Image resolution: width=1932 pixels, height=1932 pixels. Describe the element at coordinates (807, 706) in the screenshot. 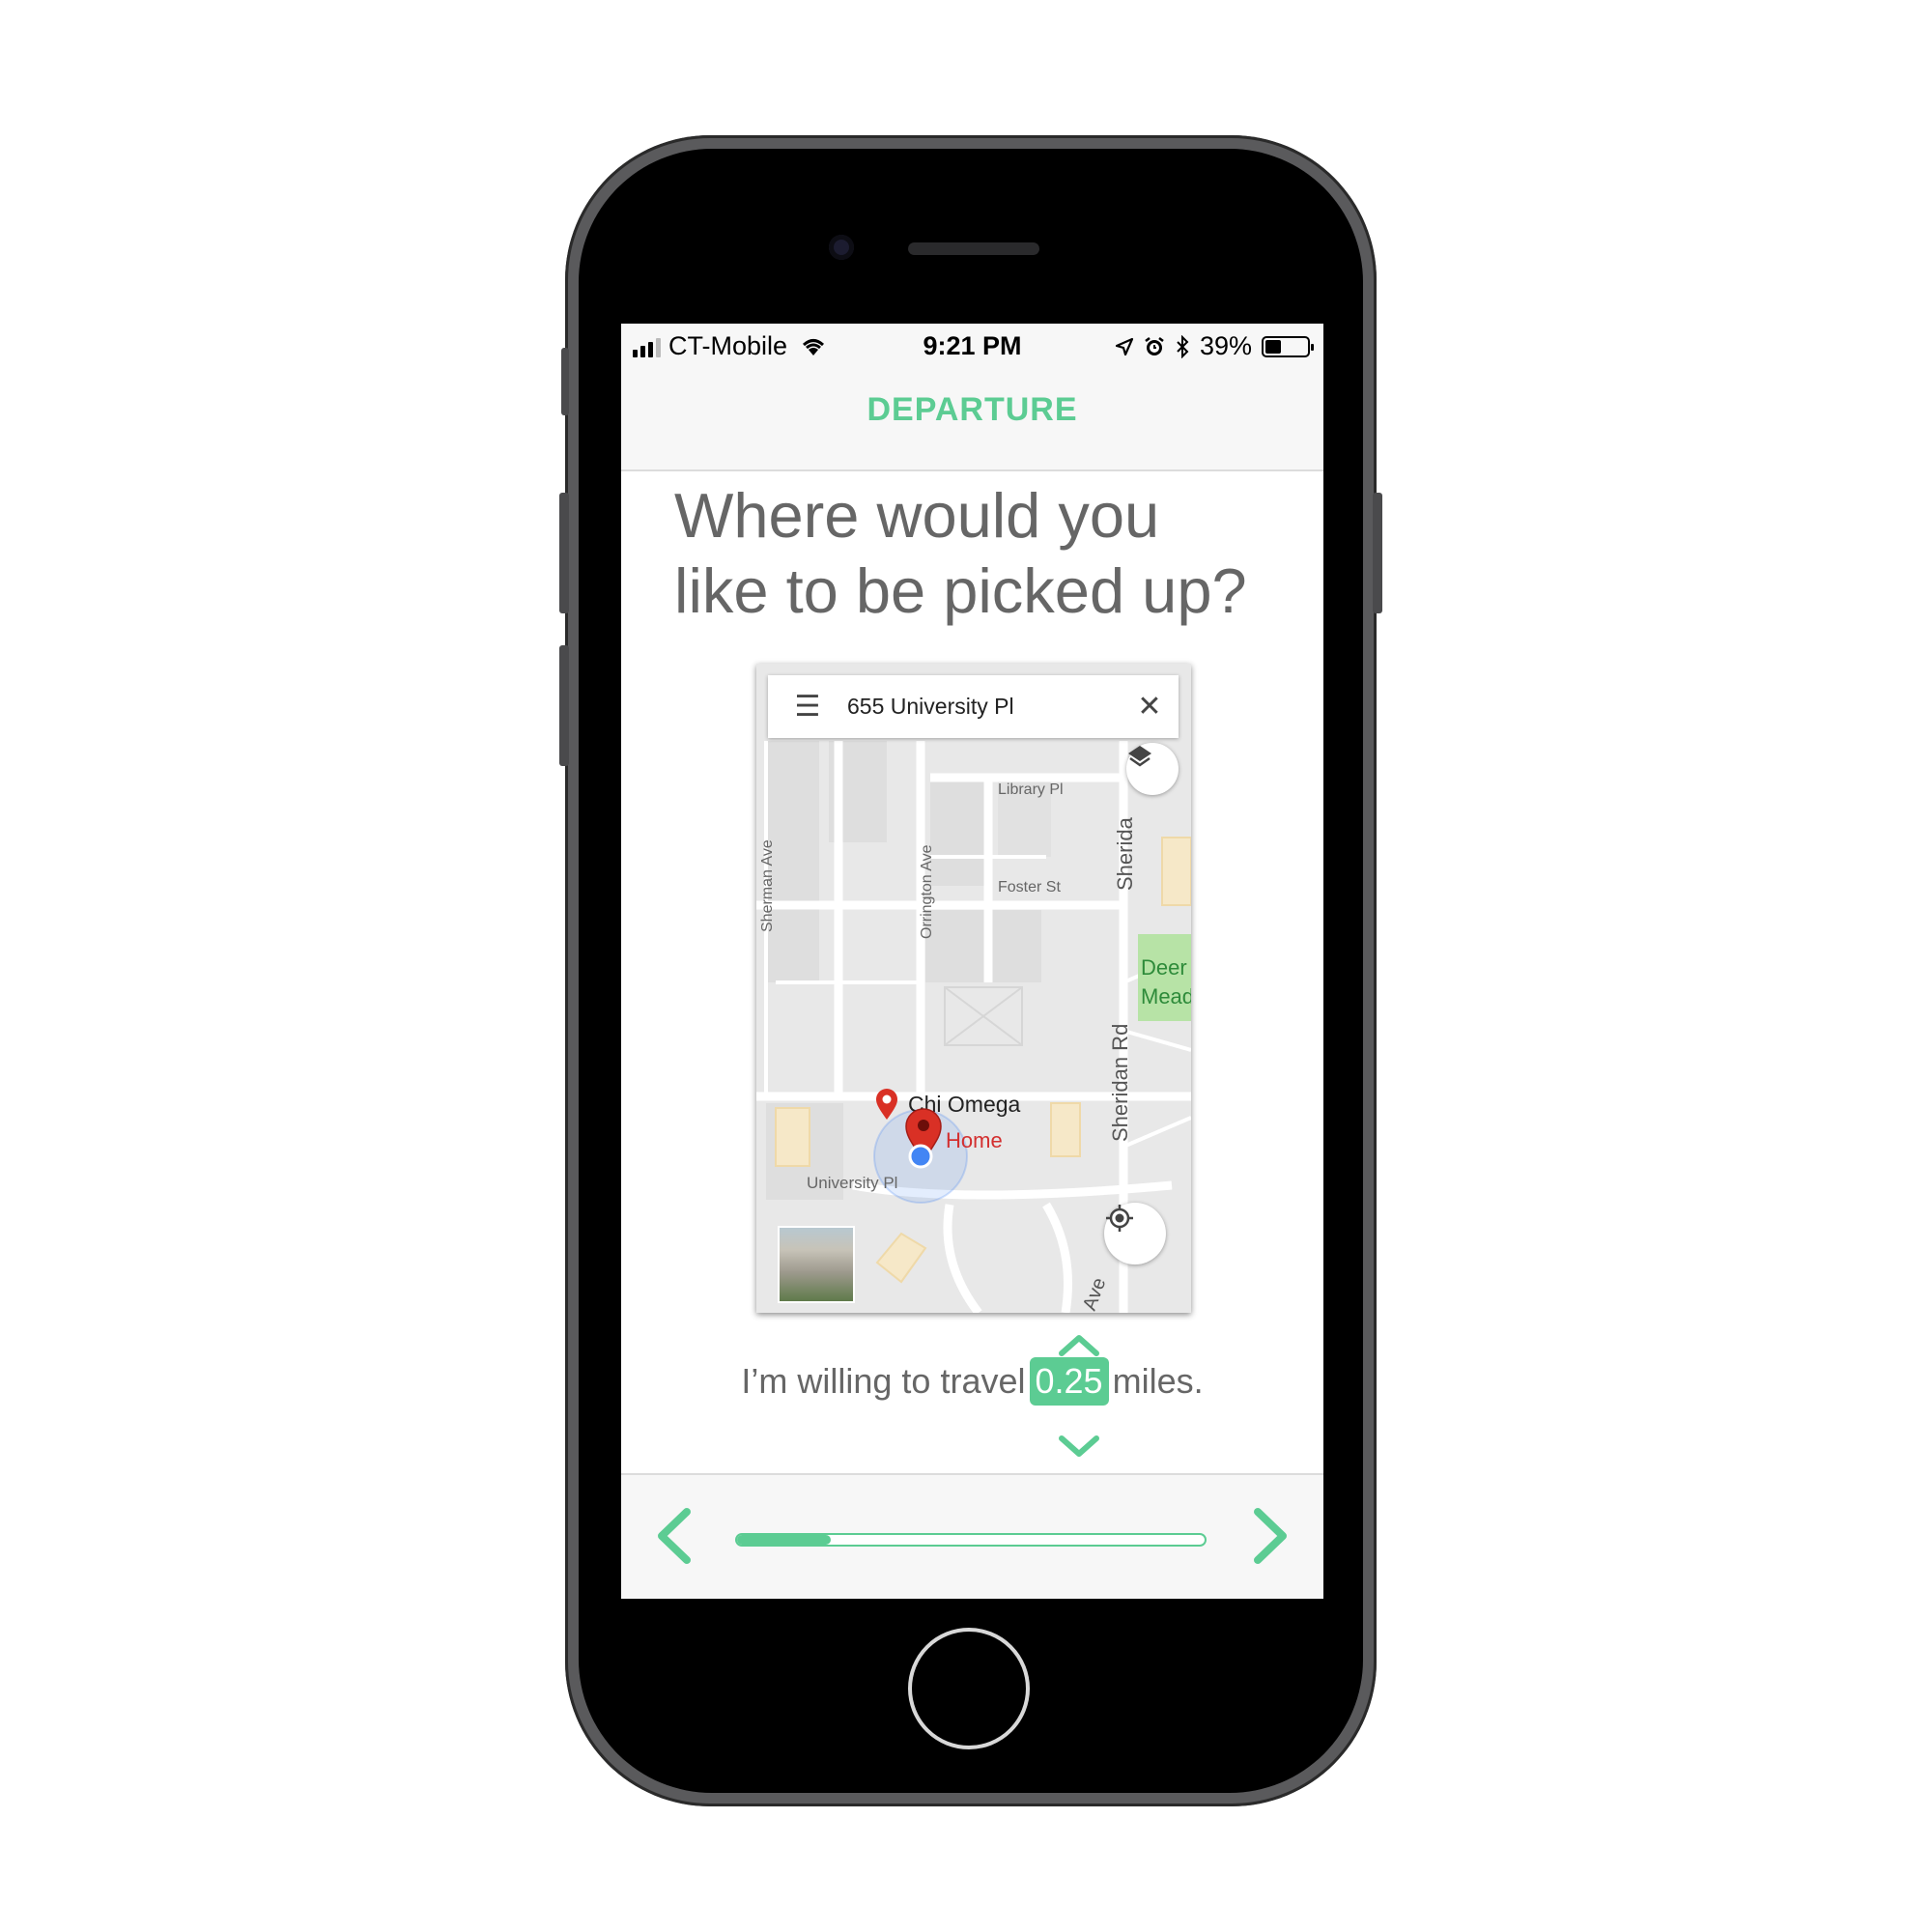

I see `hamburger-menu-icon: ☰` at that location.